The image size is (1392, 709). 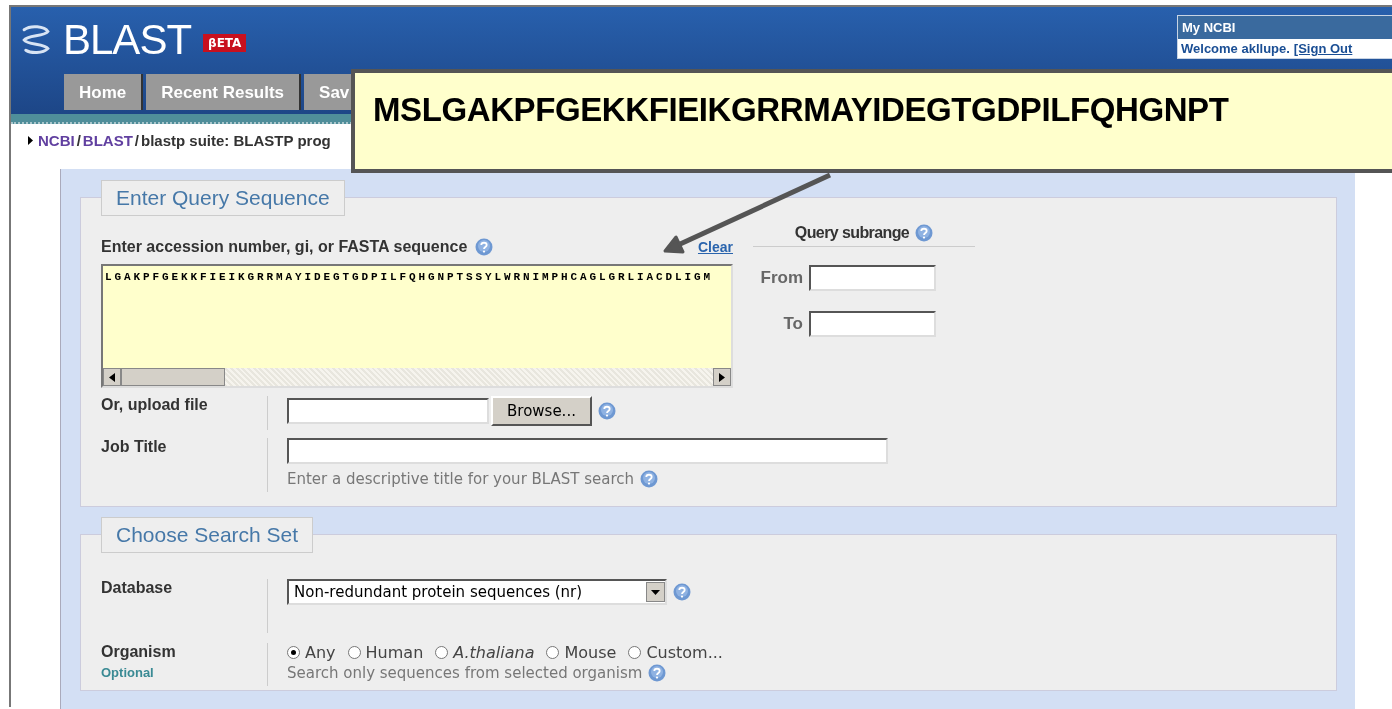 What do you see at coordinates (207, 535) in the screenshot?
I see `section-legend: Choose Search Set` at bounding box center [207, 535].